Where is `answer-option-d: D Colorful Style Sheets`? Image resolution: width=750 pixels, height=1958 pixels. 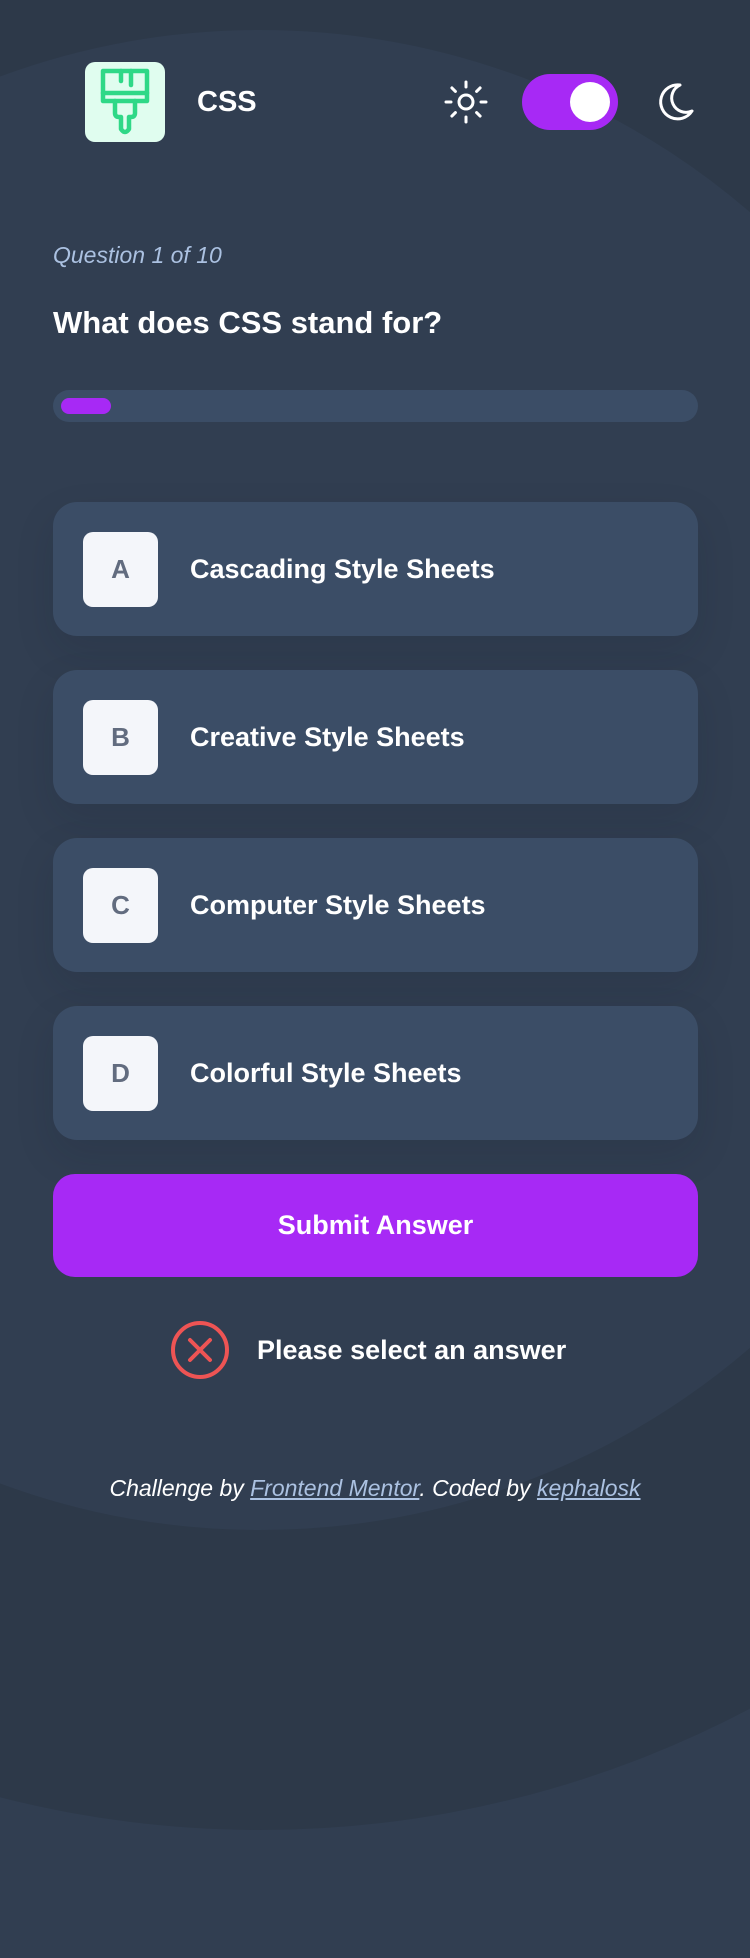 answer-option-d: D Colorful Style Sheets is located at coordinates (375, 1073).